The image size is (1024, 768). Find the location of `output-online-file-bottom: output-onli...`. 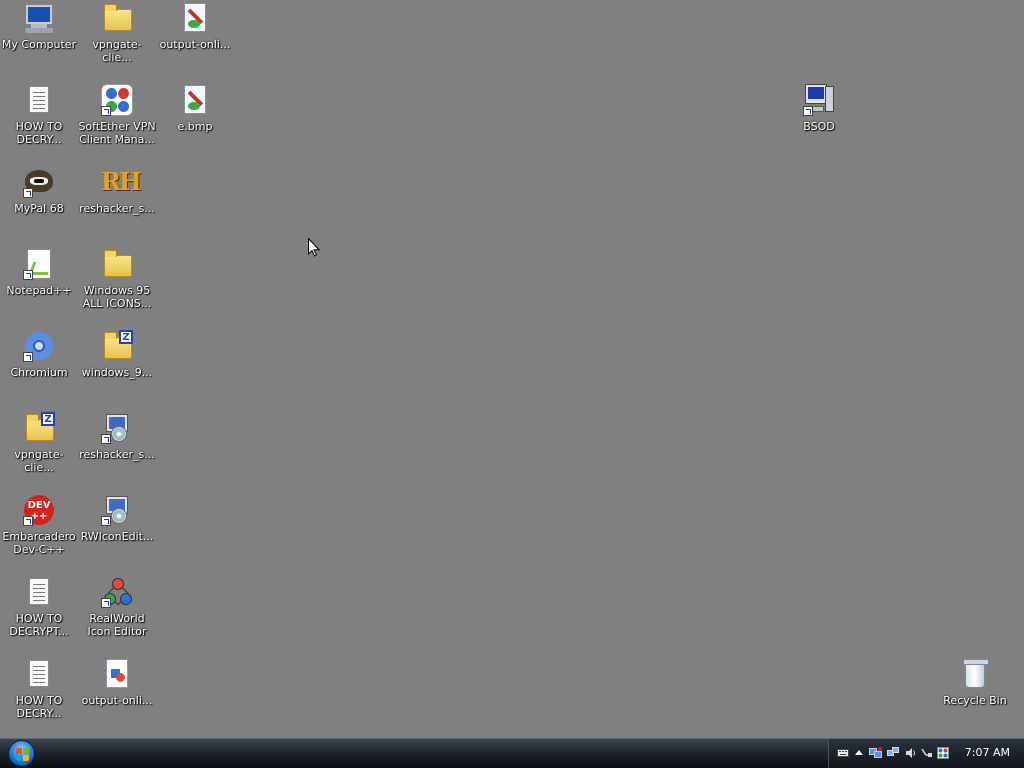

output-online-file-bottom: output-onli... is located at coordinates (117, 682).